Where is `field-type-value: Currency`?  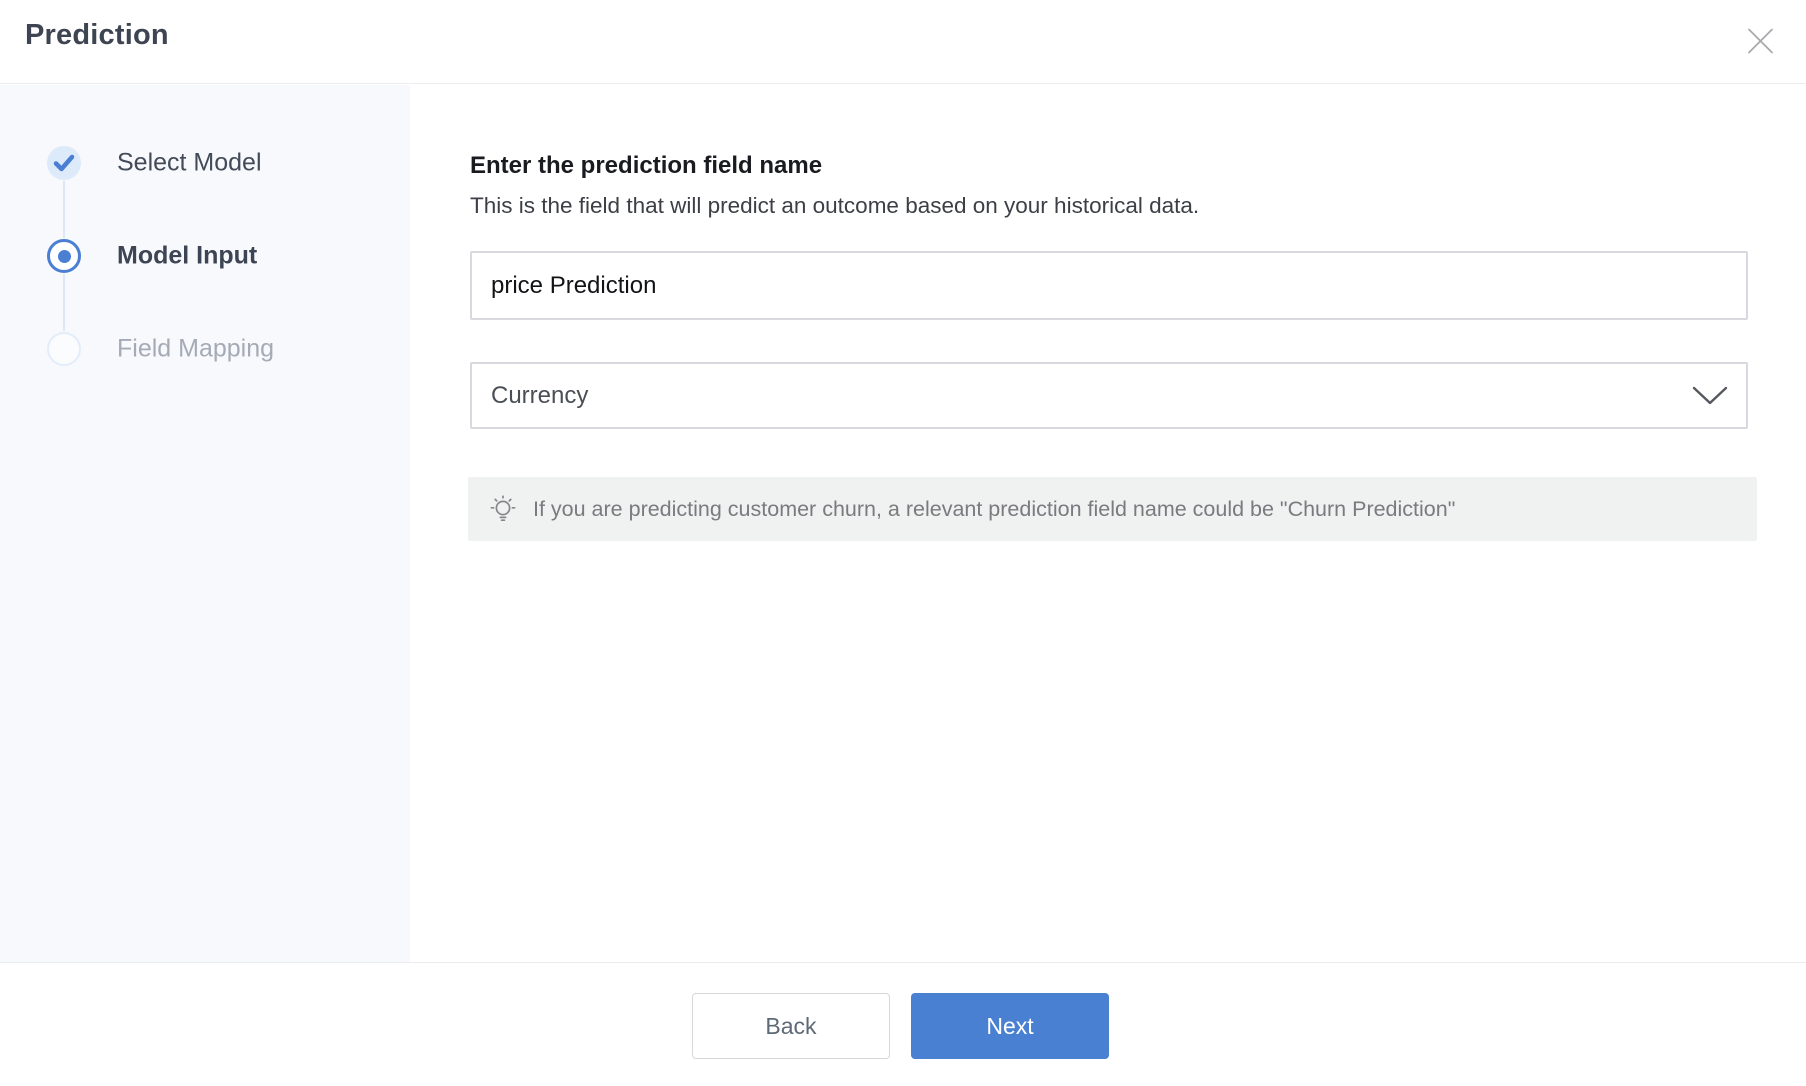
field-type-value: Currency is located at coordinates (540, 395).